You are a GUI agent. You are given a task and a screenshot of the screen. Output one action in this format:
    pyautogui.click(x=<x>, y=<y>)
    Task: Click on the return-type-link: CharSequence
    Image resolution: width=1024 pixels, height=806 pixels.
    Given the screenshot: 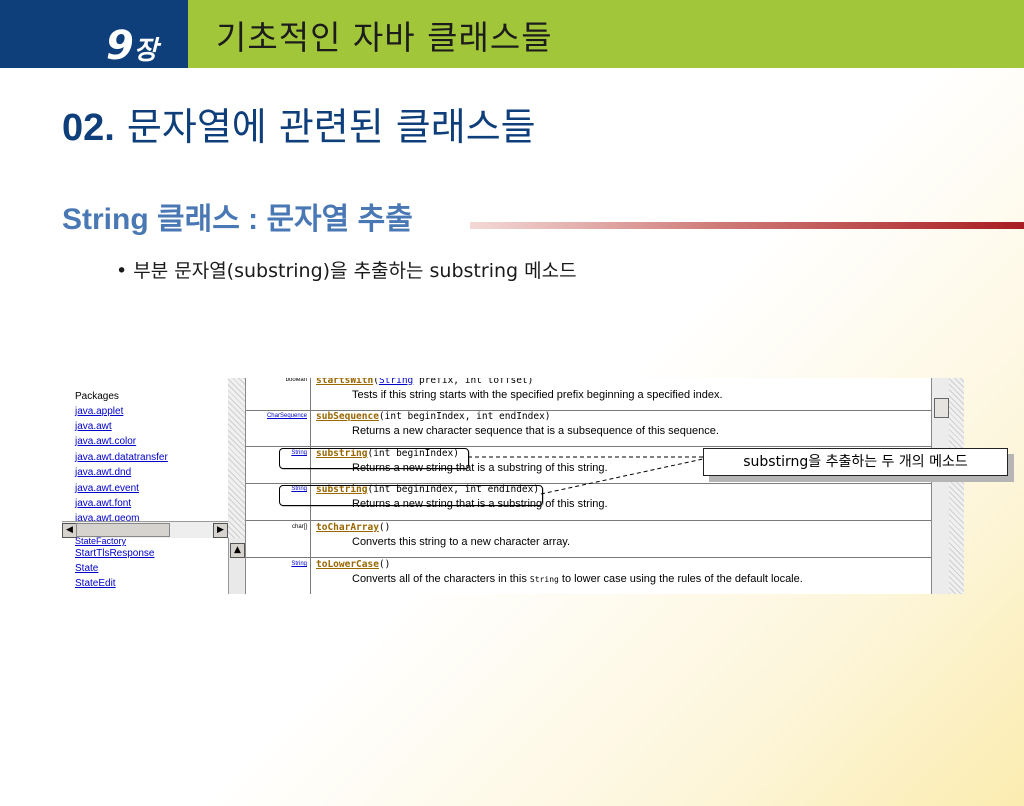 What is the action you would take?
    pyautogui.click(x=287, y=416)
    